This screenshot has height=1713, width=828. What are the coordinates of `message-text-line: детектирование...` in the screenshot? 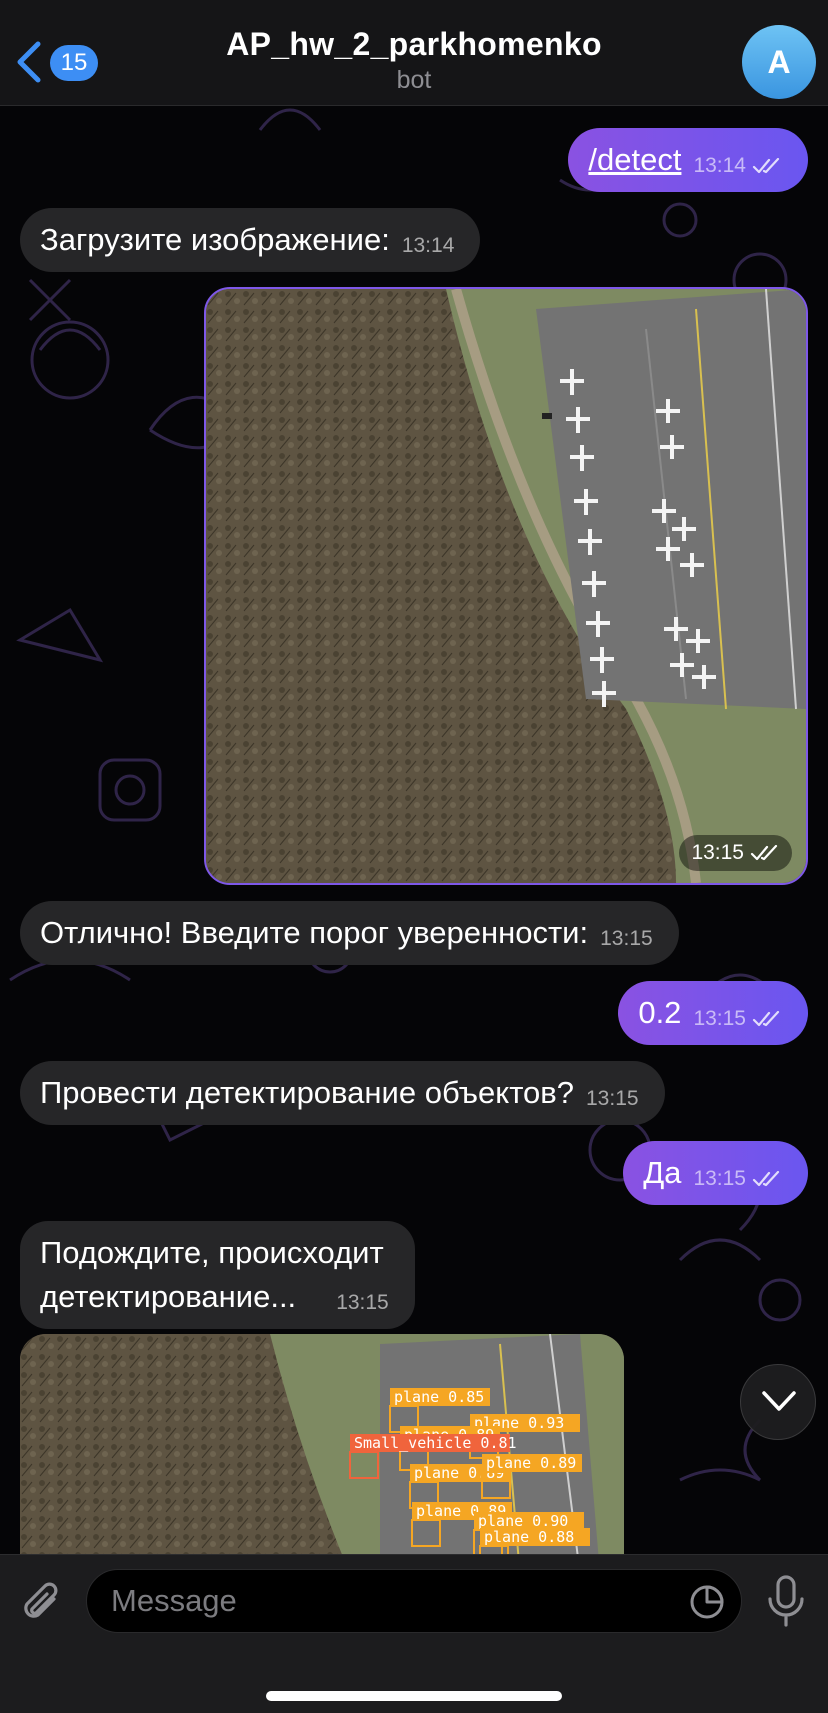 It's located at (168, 1296).